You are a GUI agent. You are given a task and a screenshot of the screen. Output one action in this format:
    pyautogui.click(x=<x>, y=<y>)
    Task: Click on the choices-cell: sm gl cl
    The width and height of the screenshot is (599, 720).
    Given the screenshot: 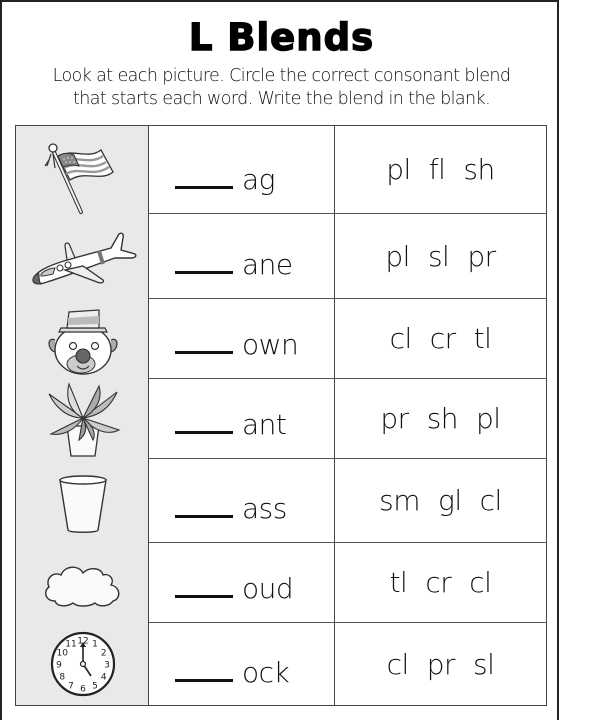 What is the action you would take?
    pyautogui.click(x=440, y=500)
    